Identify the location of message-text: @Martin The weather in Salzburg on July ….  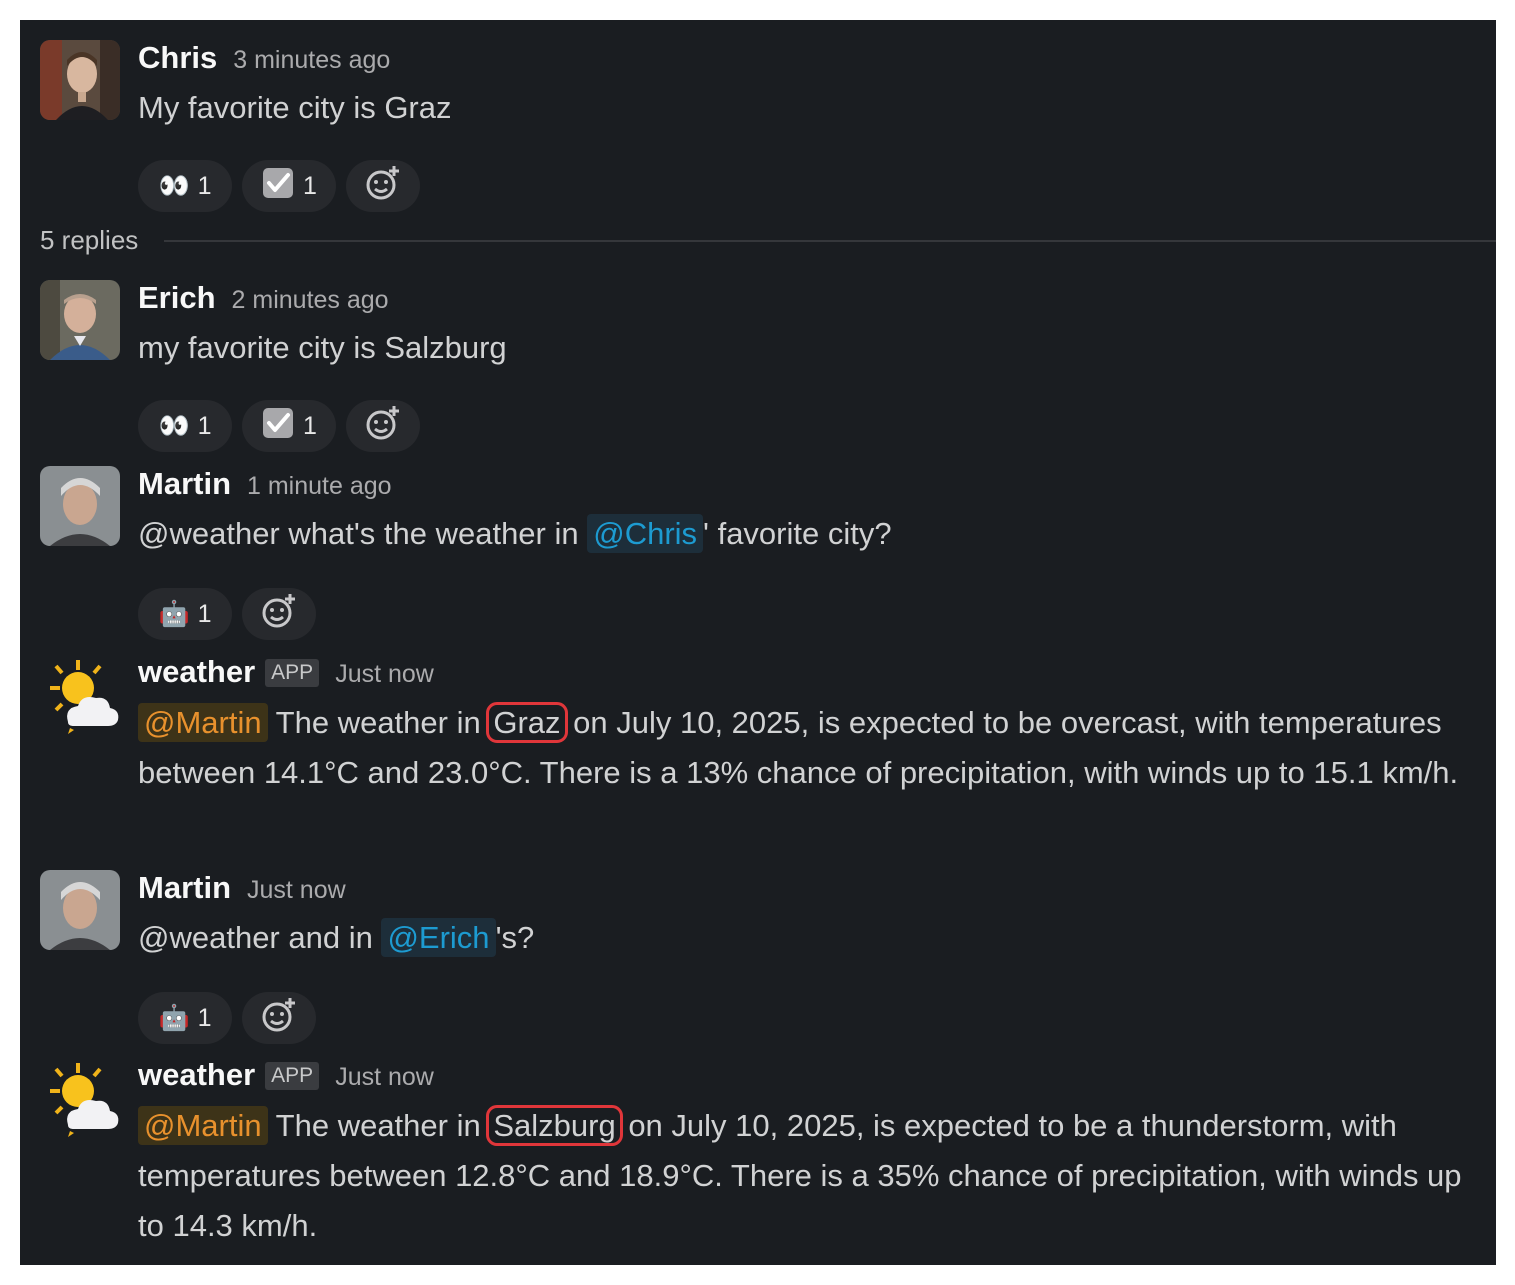
(803, 1176).